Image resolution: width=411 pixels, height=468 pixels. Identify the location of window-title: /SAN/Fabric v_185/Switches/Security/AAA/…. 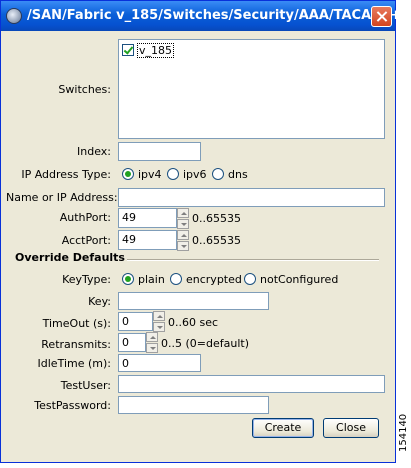
(219, 15).